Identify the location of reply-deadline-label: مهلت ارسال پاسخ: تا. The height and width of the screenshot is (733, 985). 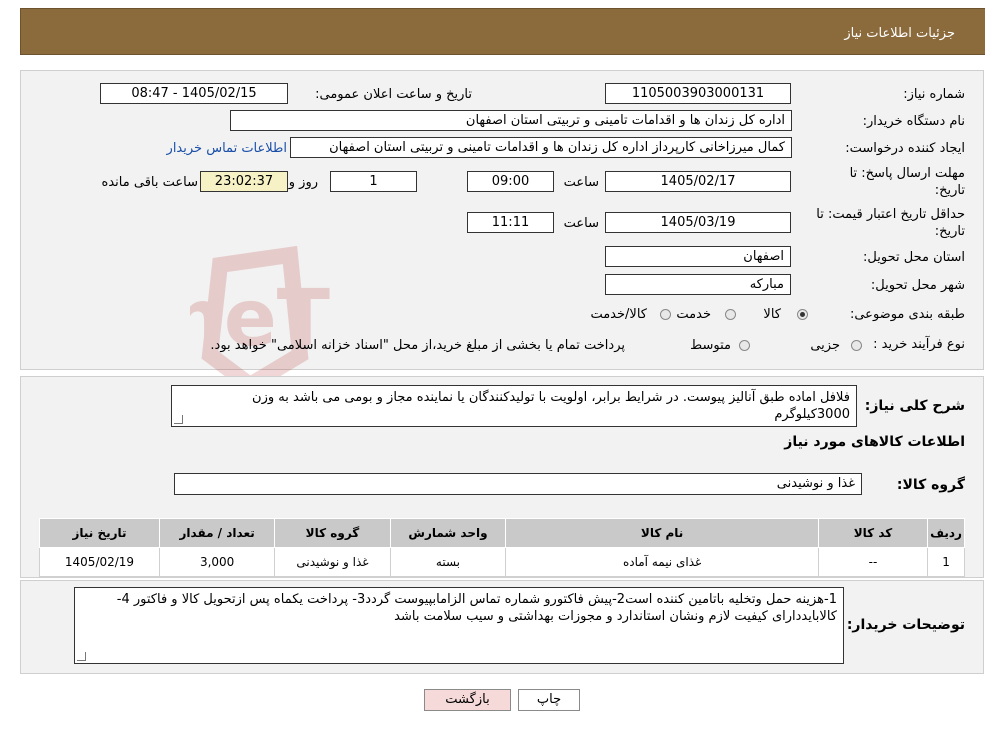
(907, 173).